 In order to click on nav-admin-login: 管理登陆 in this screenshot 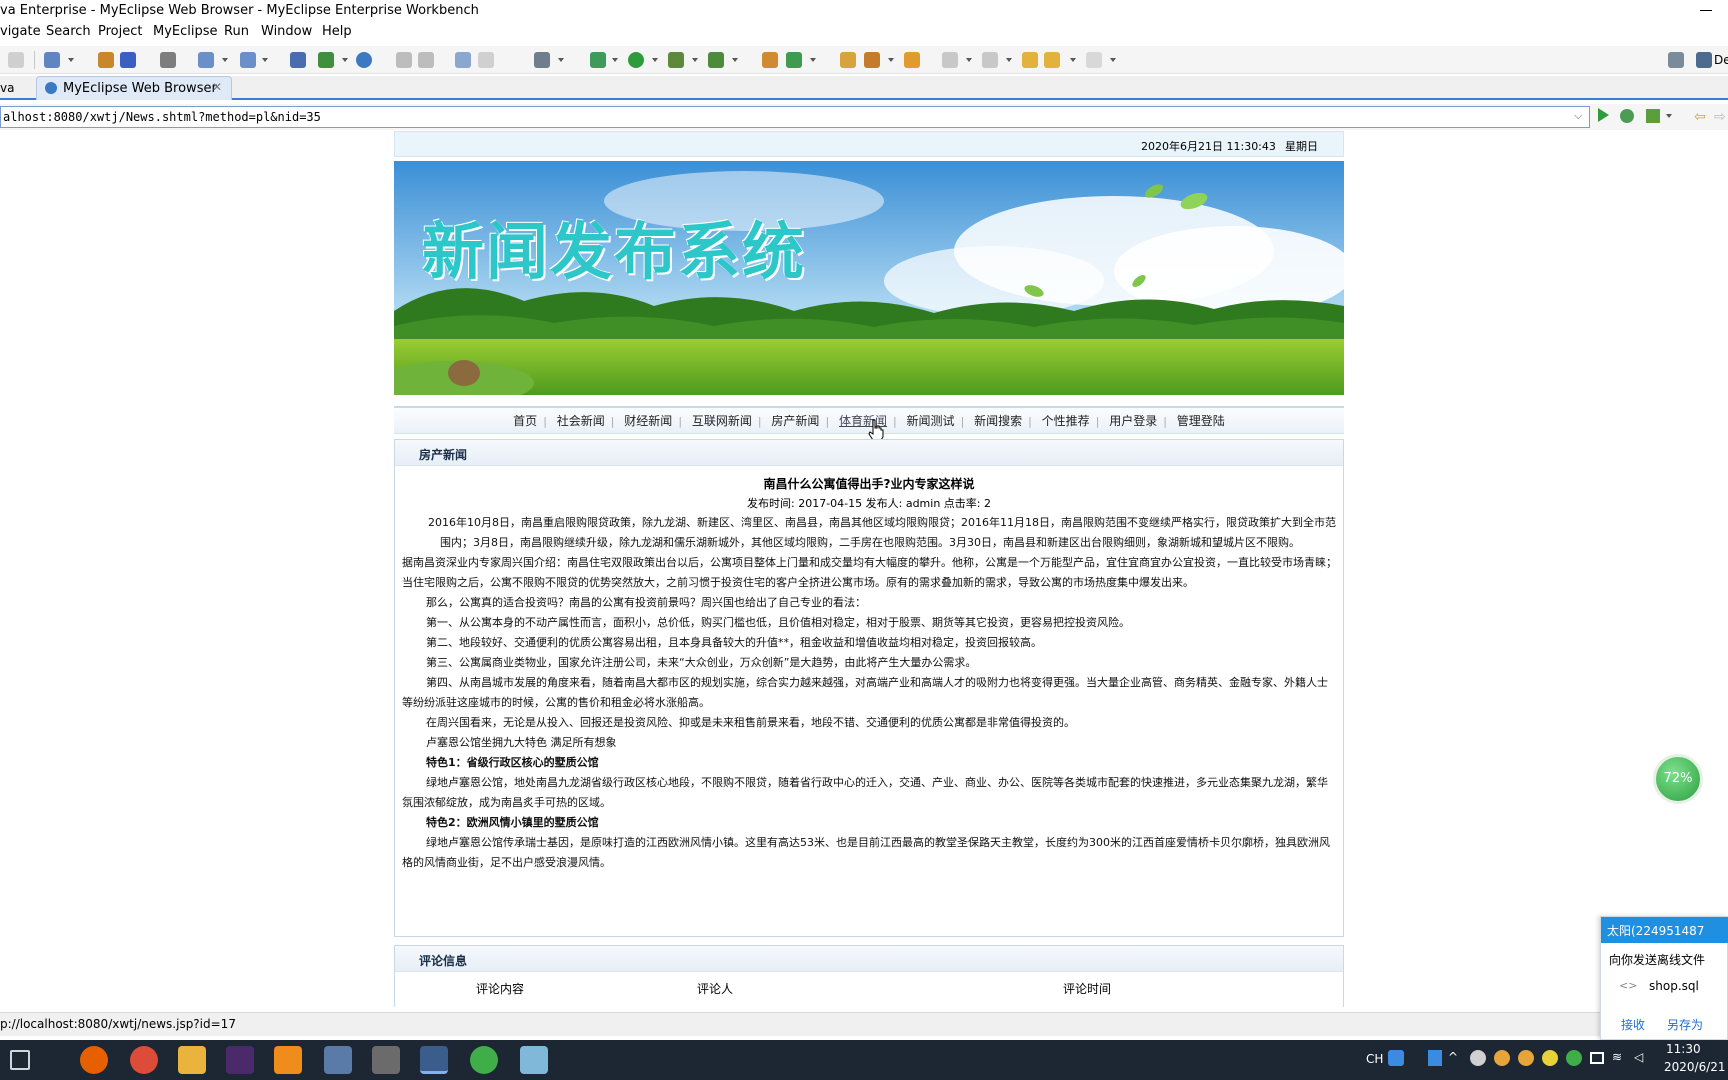, I will do `click(1201, 421)`.